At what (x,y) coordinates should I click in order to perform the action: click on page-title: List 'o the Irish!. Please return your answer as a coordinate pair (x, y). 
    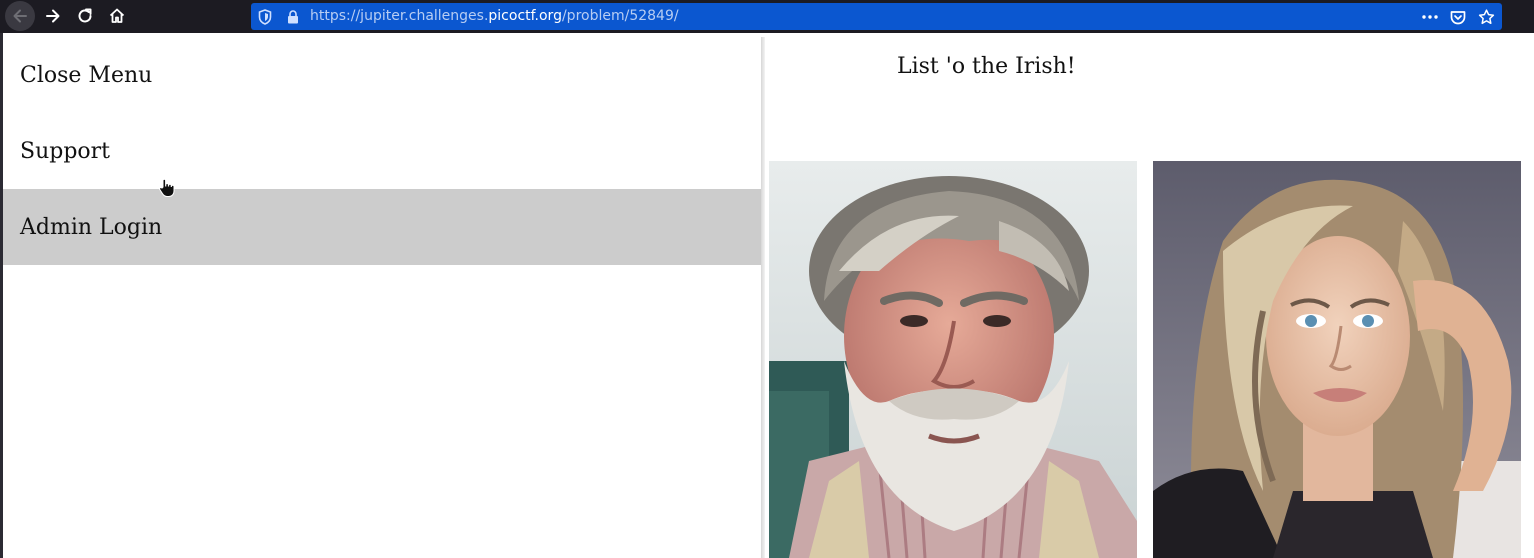
    Looking at the image, I should click on (986, 66).